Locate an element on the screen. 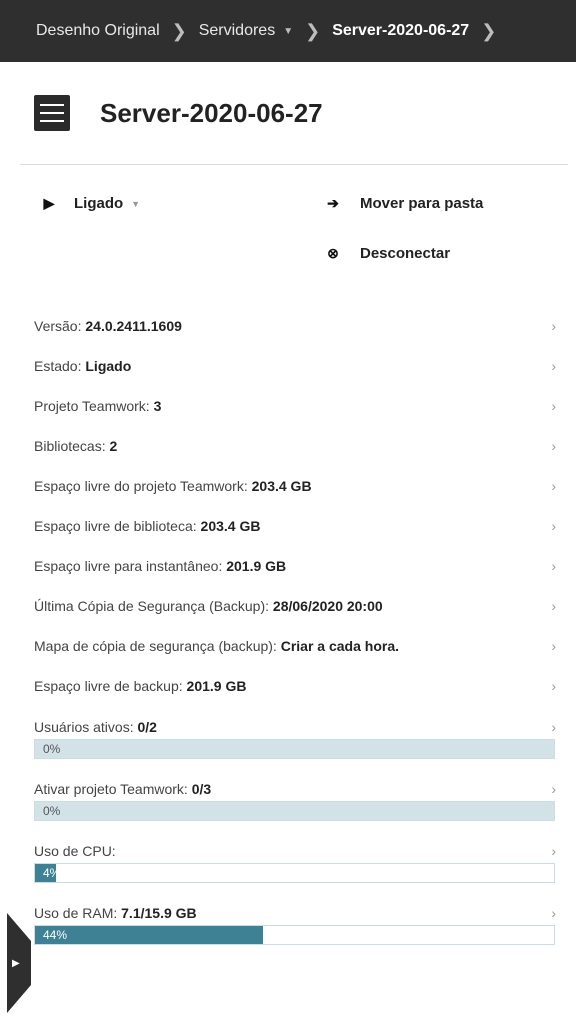 This screenshot has width=576, height=1024. progress-percent: 4% is located at coordinates (52, 873).